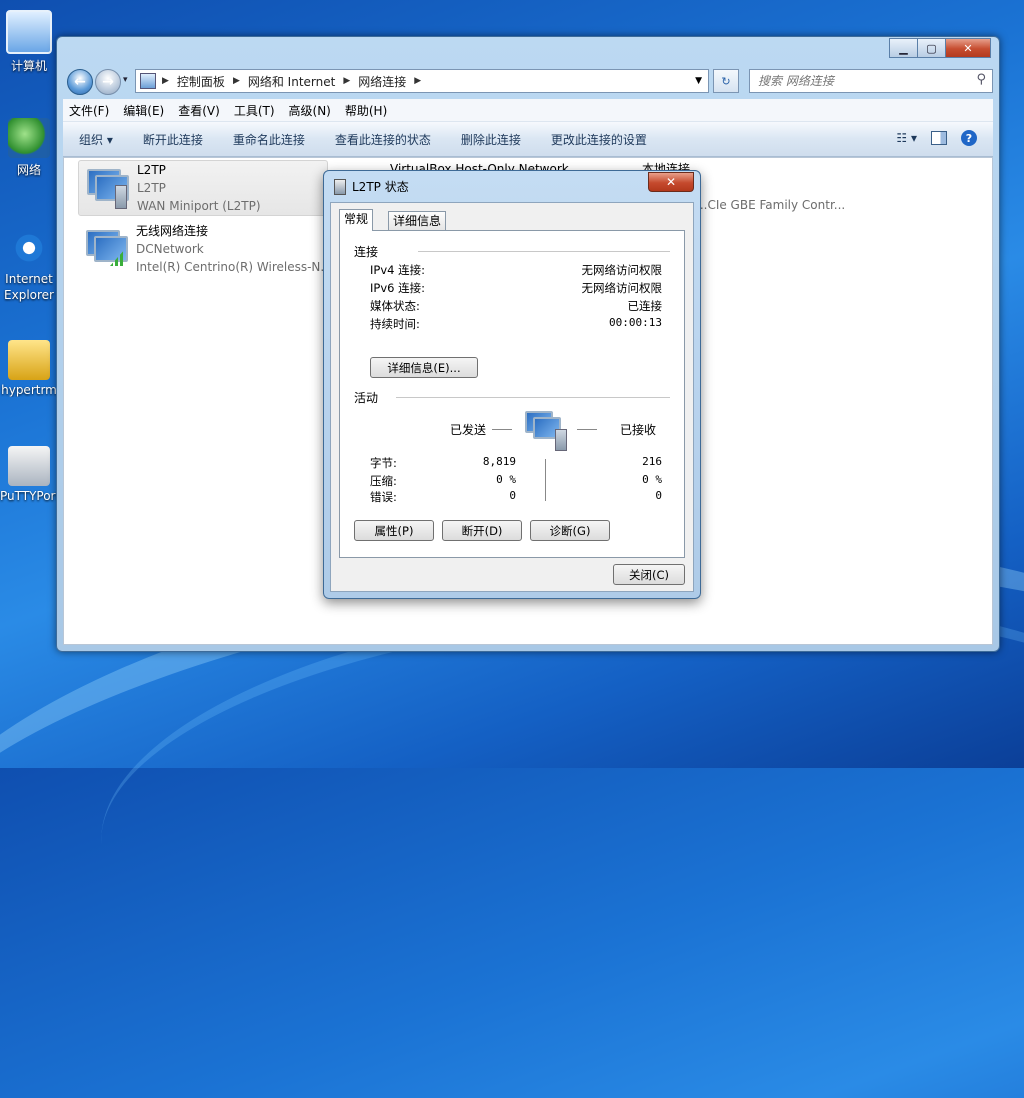  What do you see at coordinates (254, 110) in the screenshot?
I see `menu-tools: 工具(T)` at bounding box center [254, 110].